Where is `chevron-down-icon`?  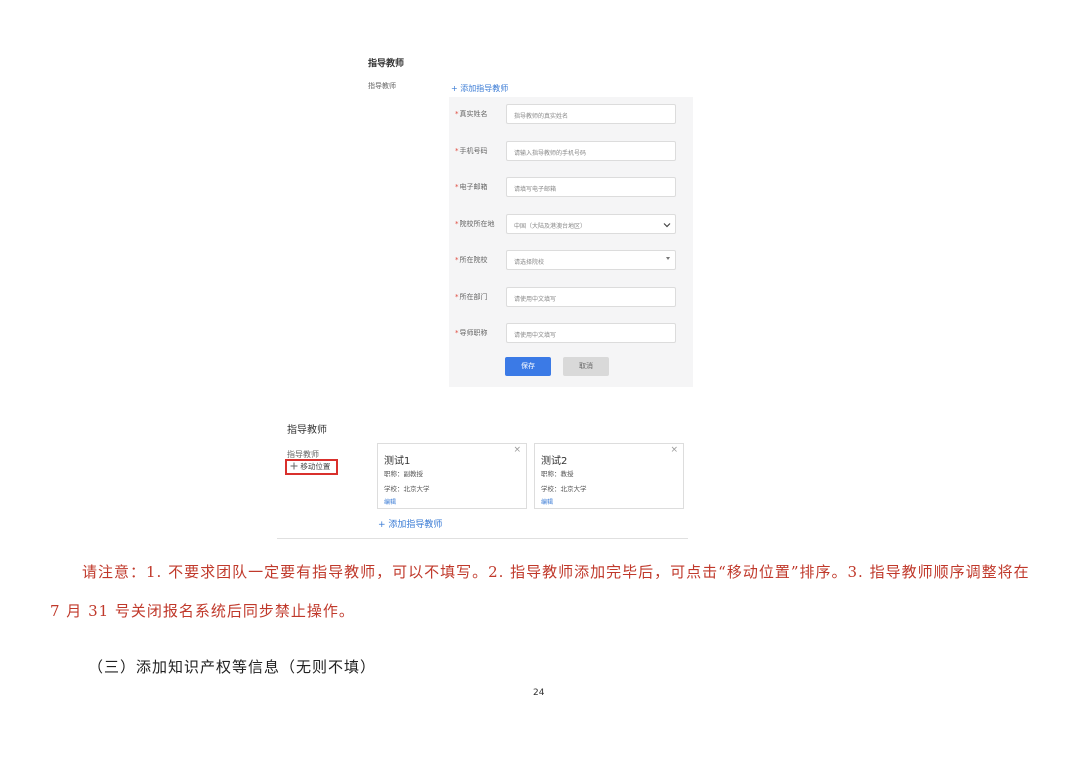 chevron-down-icon is located at coordinates (667, 225).